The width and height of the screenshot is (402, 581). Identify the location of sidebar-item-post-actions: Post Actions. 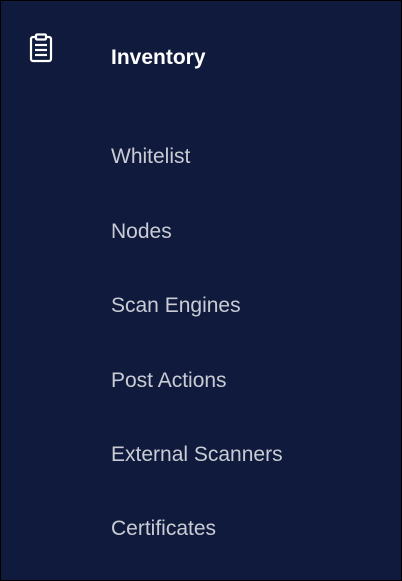
(201, 381).